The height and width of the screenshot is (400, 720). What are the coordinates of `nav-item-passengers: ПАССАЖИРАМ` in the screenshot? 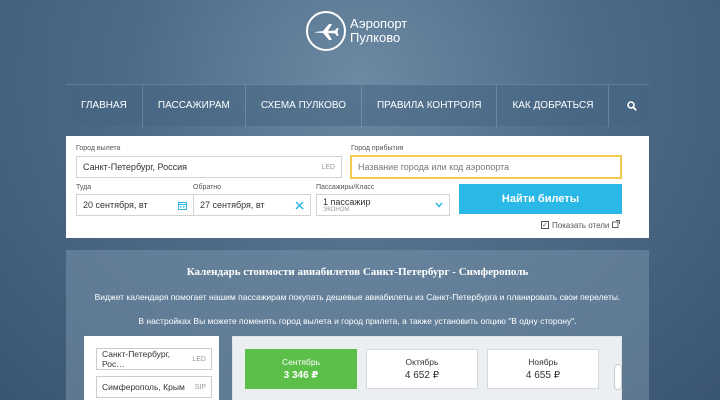 It's located at (194, 105).